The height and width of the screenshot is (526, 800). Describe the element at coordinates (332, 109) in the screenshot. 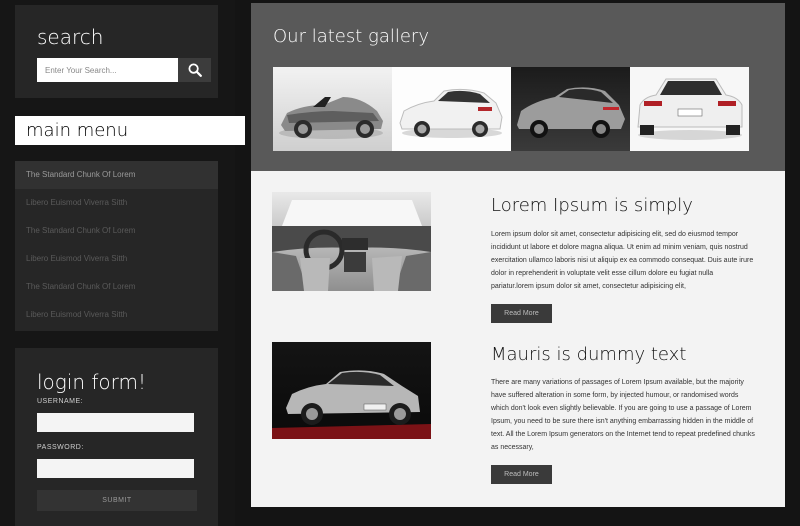

I see `gallery-thumb-silver-roadster` at that location.